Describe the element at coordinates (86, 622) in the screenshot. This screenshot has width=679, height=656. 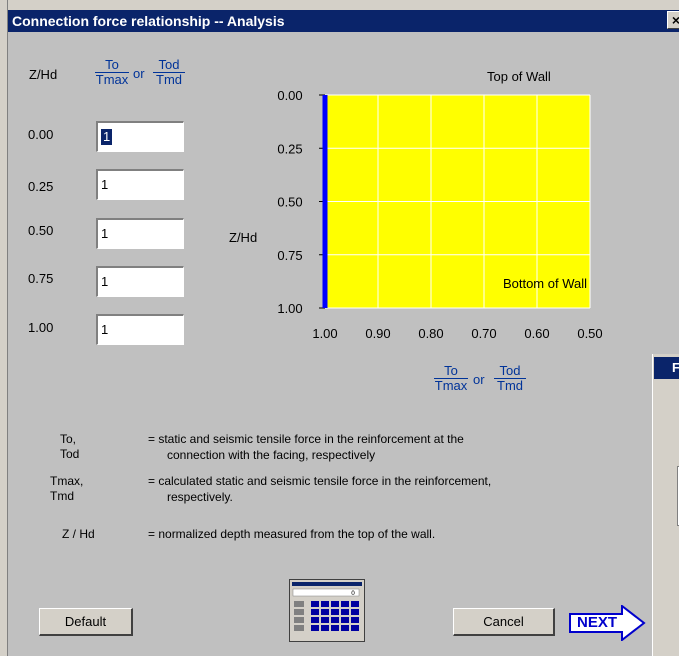
I see `default-button: Default` at that location.